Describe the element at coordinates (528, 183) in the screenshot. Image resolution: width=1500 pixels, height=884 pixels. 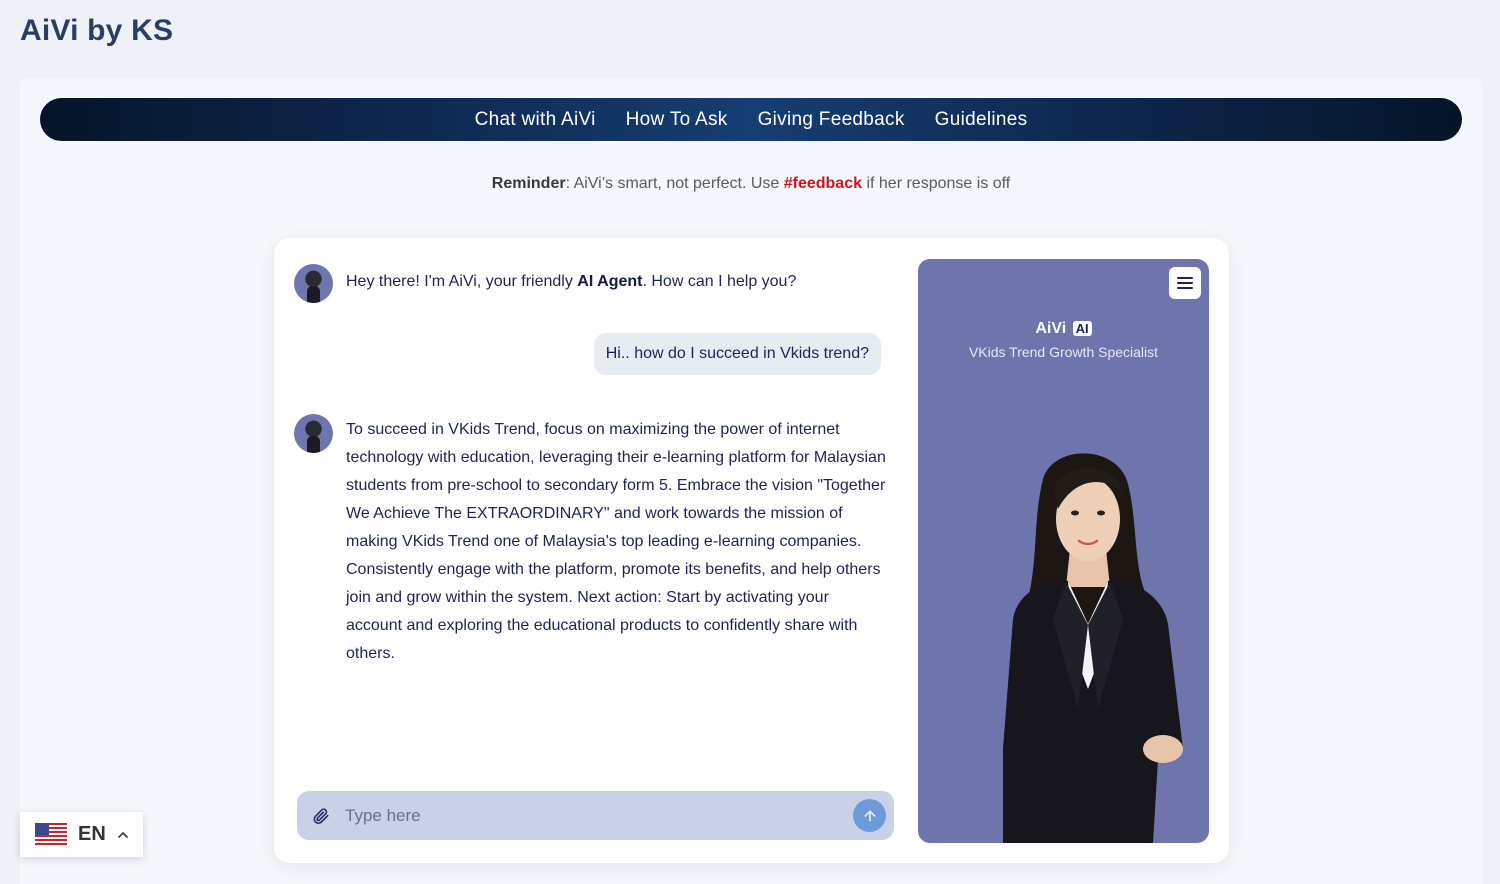
I see `reminder-label: Reminder` at that location.